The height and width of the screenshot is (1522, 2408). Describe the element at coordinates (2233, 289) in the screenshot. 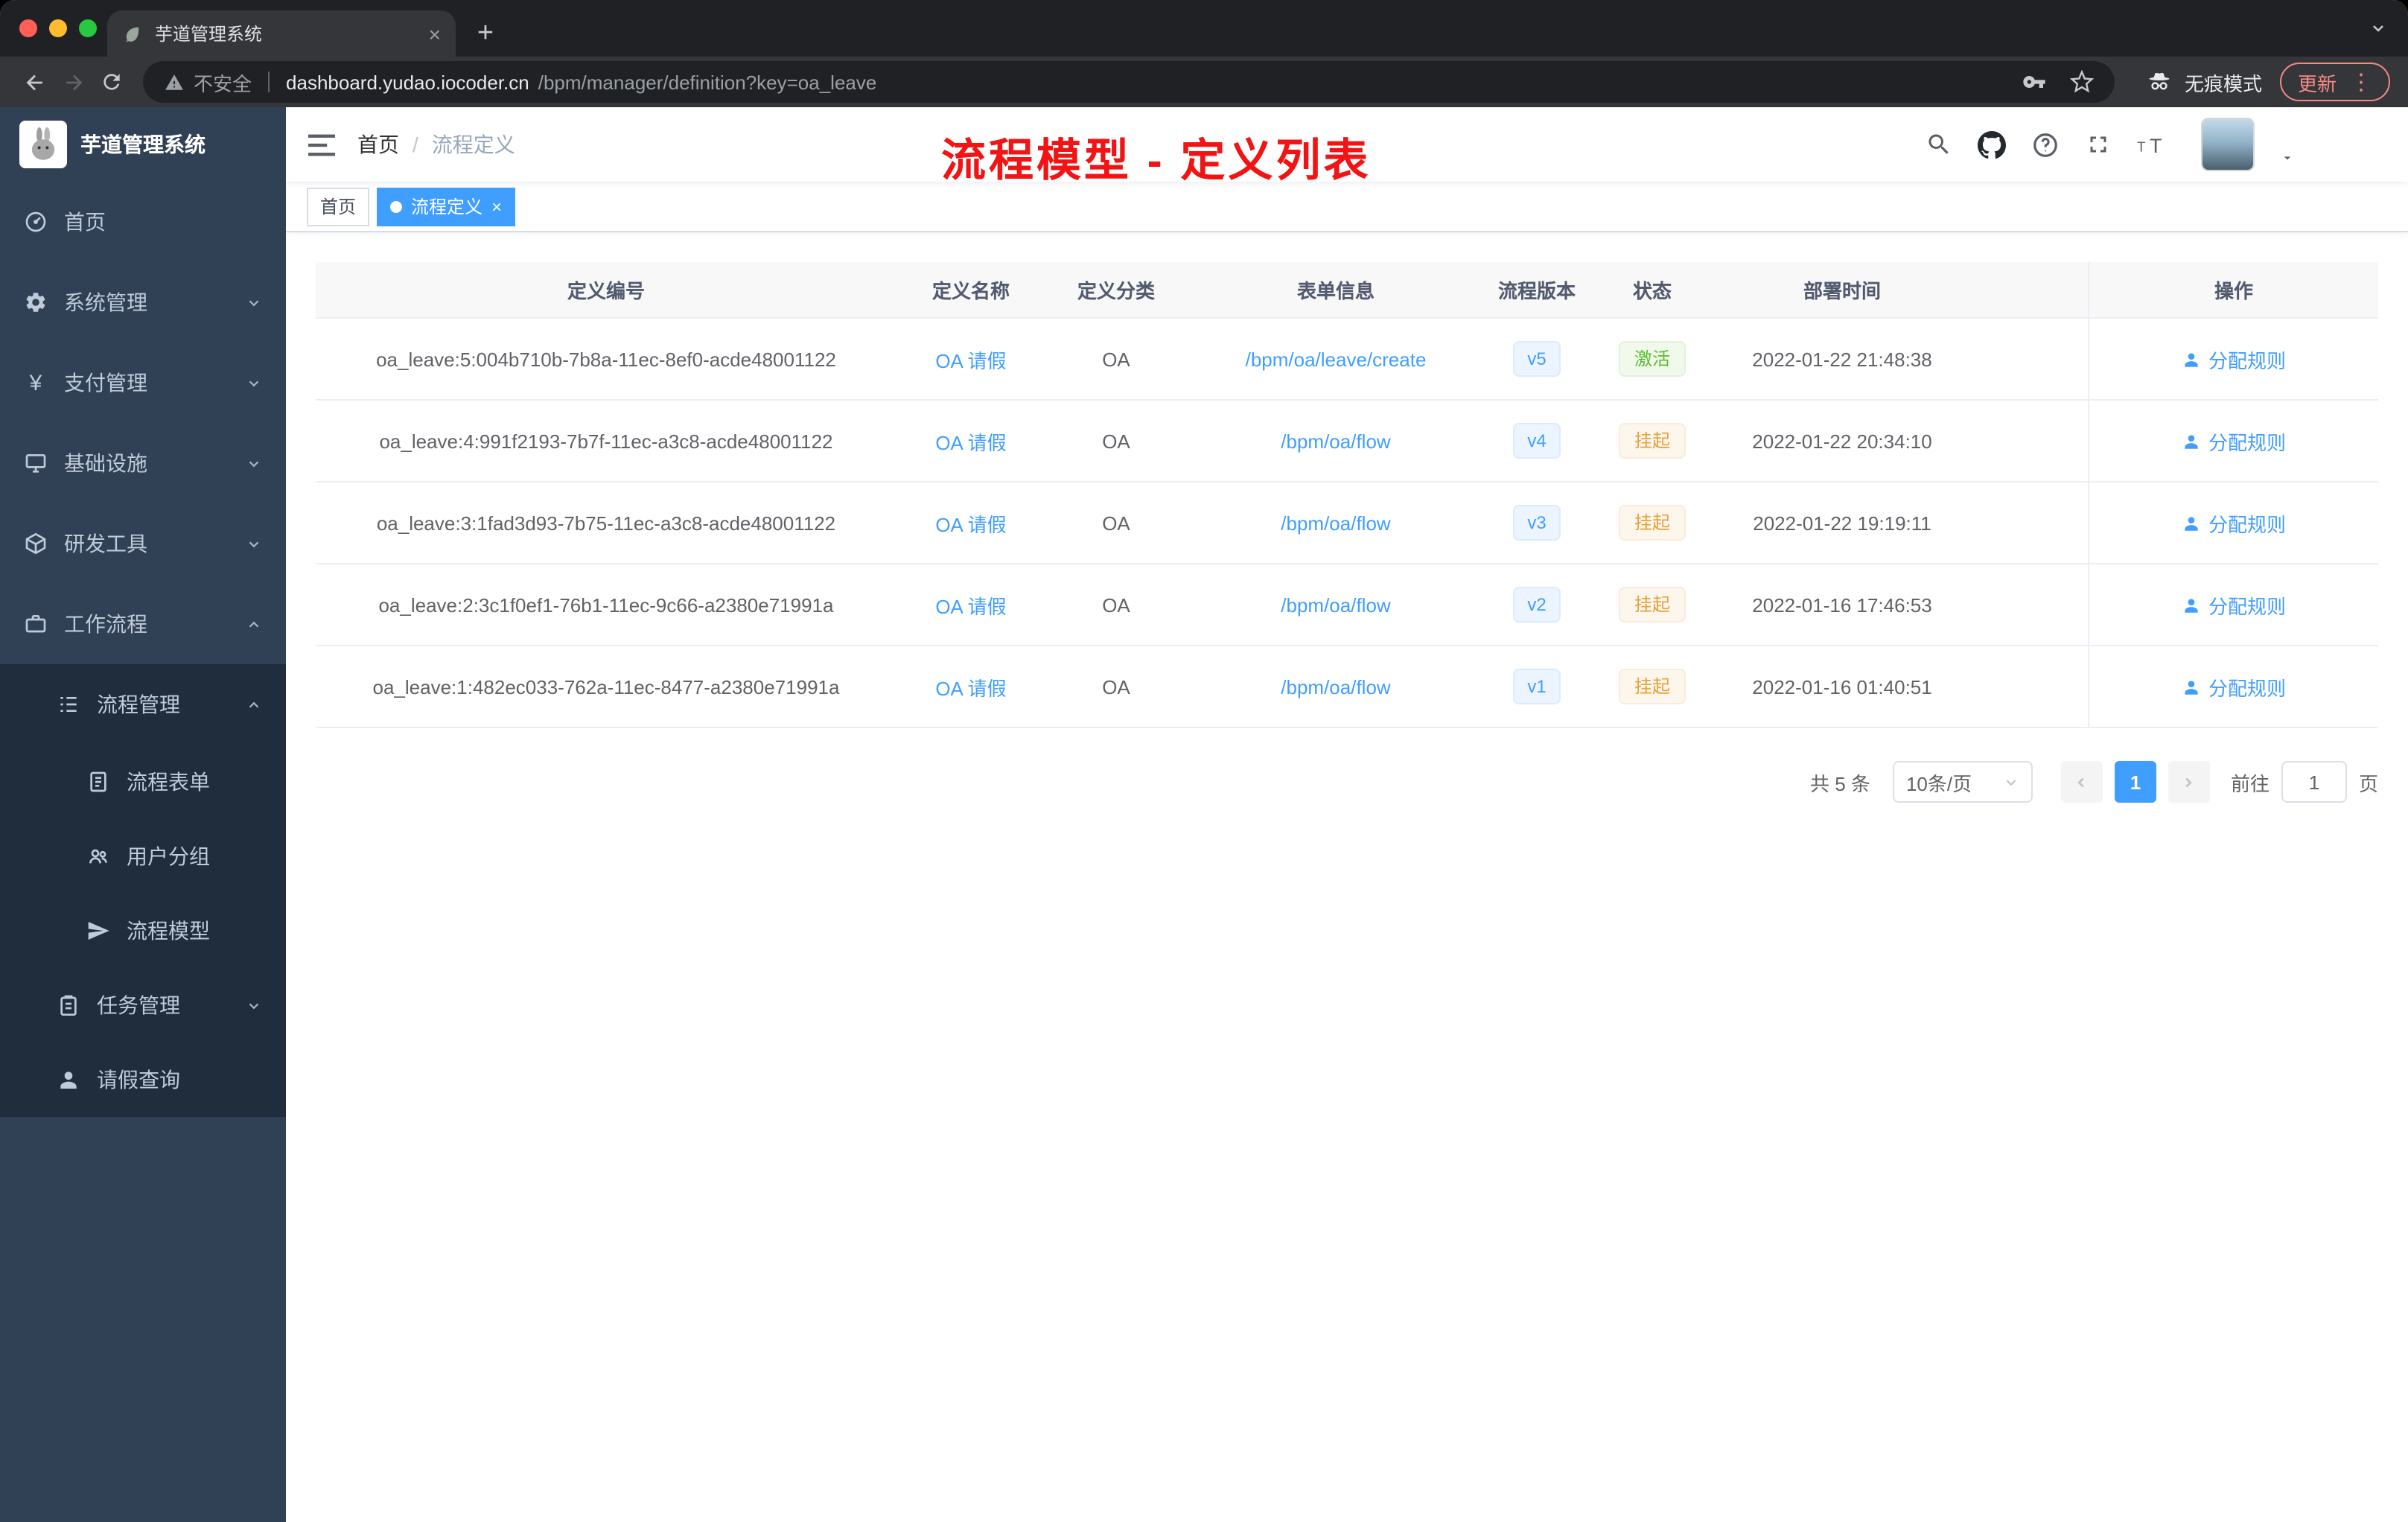

I see `column-header: 操作` at that location.